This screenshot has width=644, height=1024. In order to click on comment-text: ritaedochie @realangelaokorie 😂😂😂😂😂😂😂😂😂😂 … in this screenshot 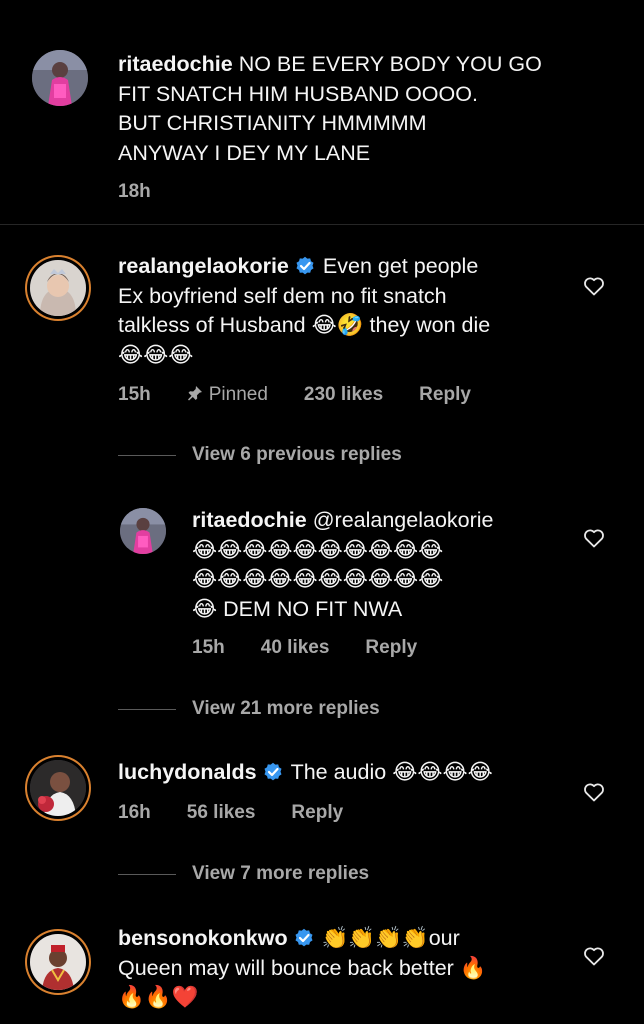, I will do `click(382, 565)`.